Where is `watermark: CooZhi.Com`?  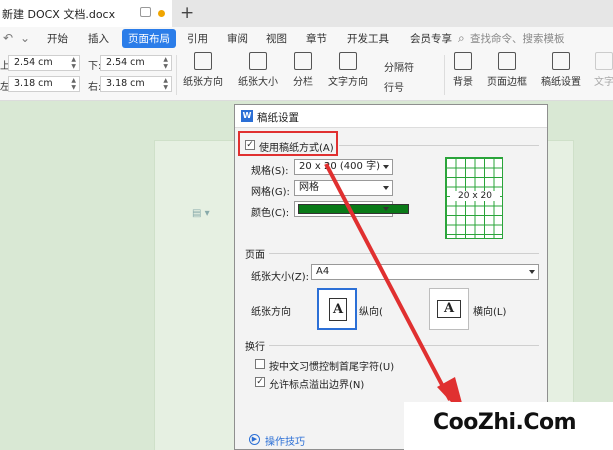 watermark: CooZhi.Com is located at coordinates (508, 426).